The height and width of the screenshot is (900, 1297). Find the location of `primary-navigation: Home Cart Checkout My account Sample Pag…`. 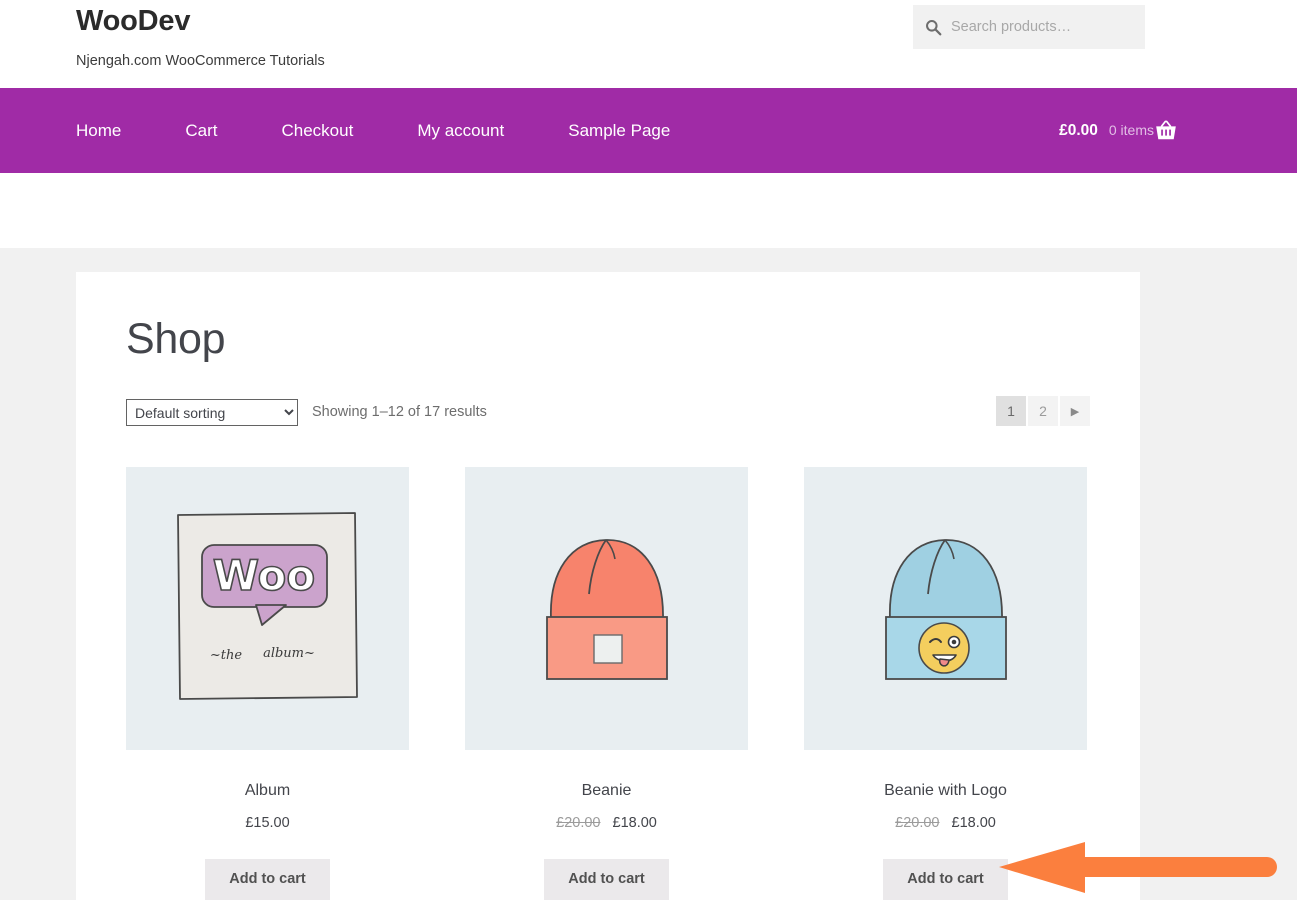

primary-navigation: Home Cart Checkout My account Sample Pag… is located at coordinates (648, 130).